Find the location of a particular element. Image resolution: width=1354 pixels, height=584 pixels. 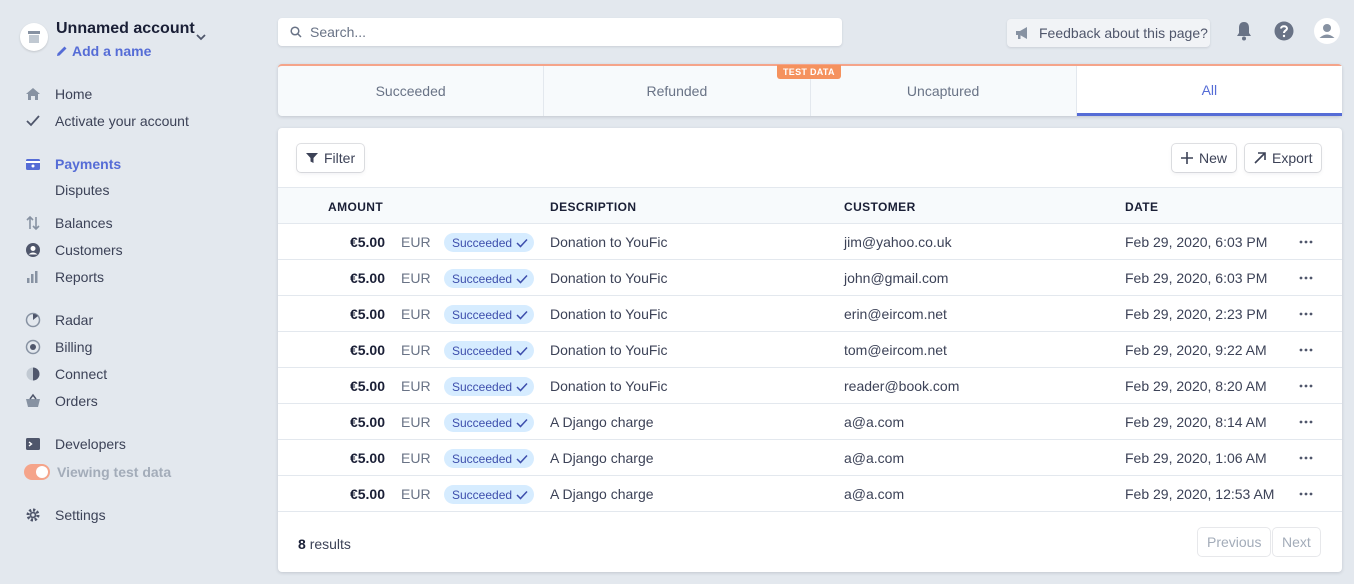

sidebar-item-label: Home is located at coordinates (74, 94).